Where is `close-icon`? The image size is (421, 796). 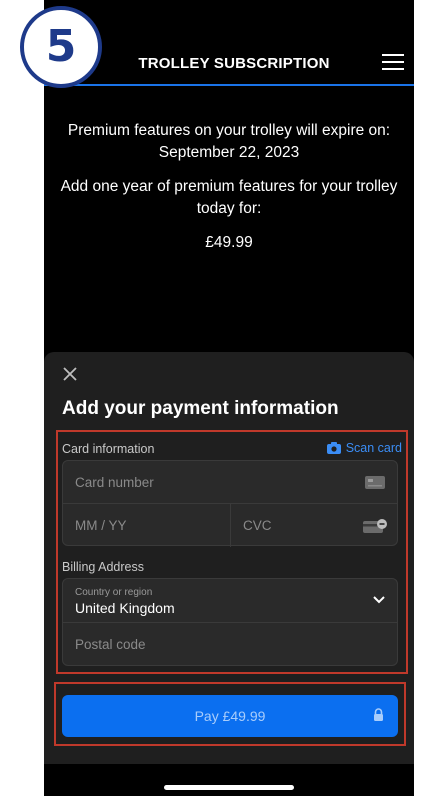
close-icon is located at coordinates (70, 374).